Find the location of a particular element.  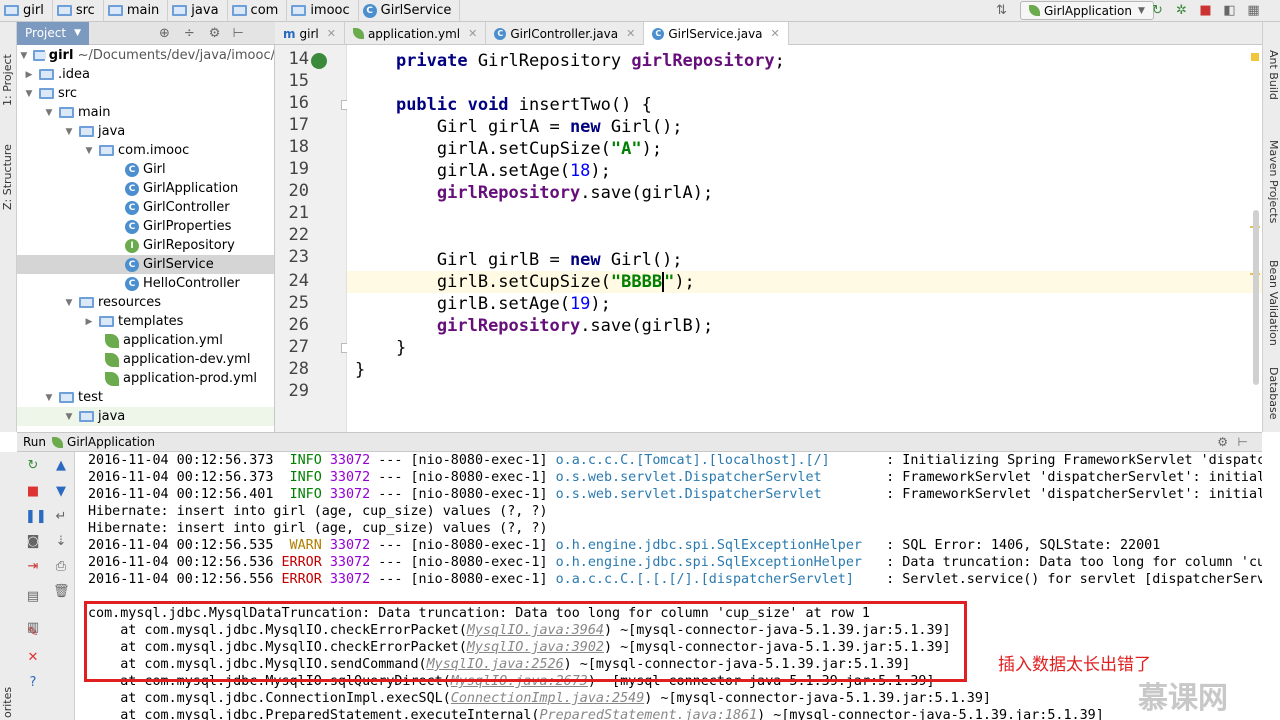

tool-project: 1: Project is located at coordinates (8, 67).